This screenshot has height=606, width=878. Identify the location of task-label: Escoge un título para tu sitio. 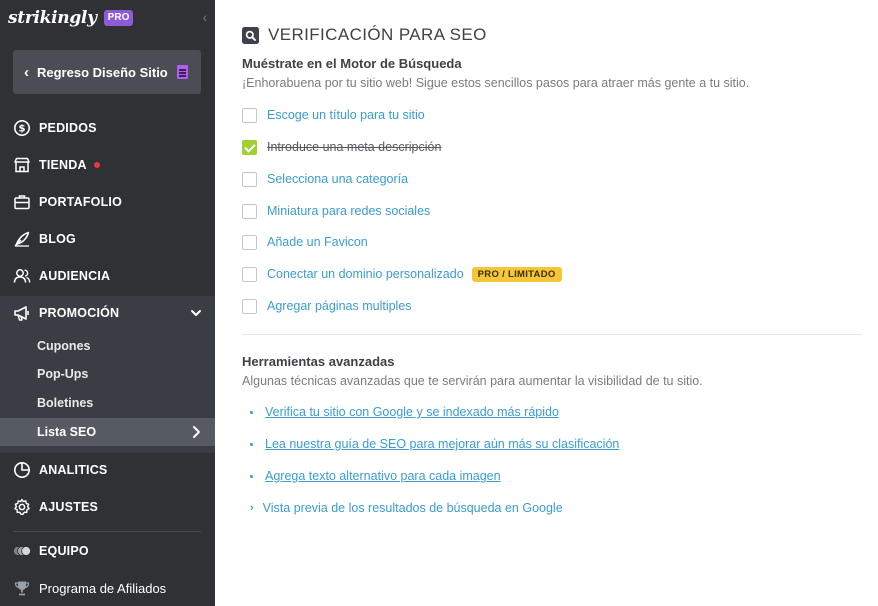
(346, 115).